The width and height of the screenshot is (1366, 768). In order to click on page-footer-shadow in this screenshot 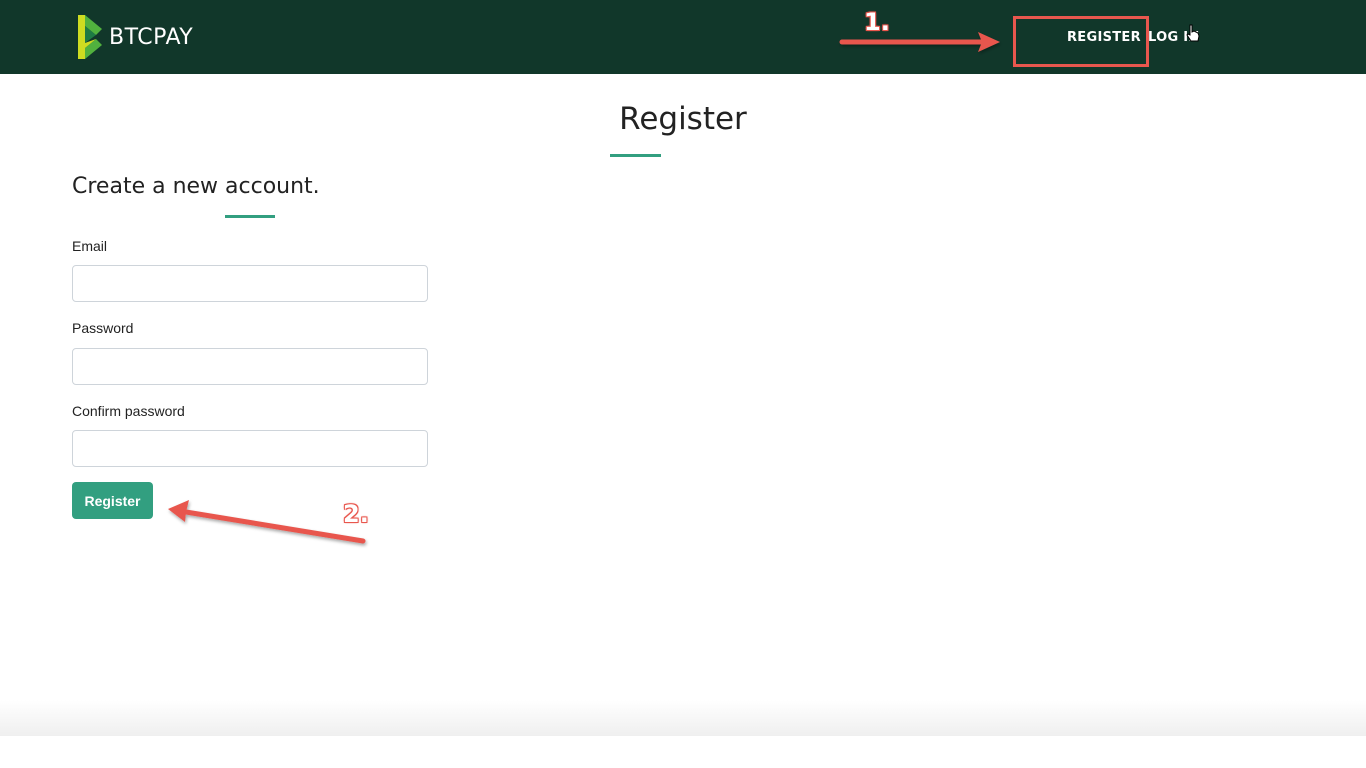, I will do `click(683, 718)`.